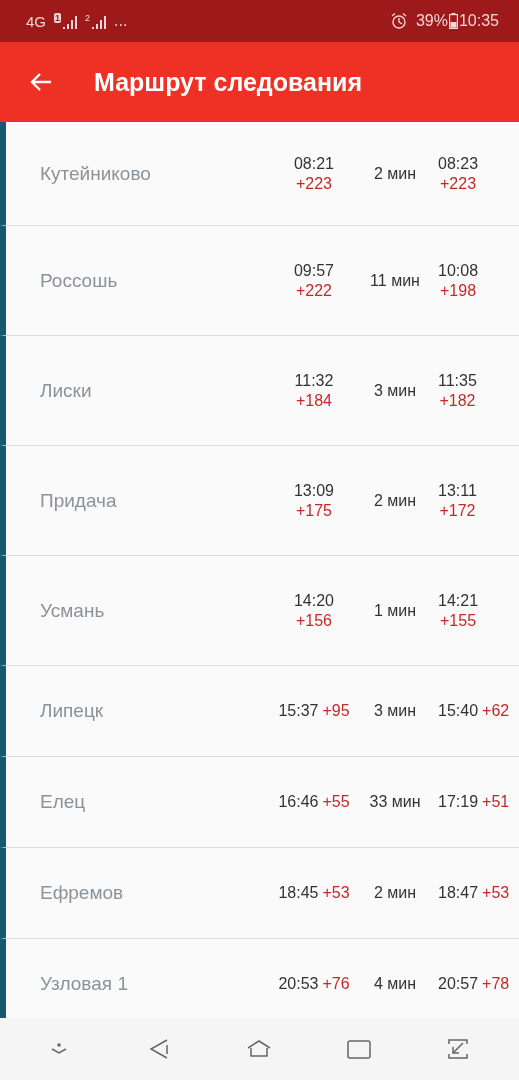 The height and width of the screenshot is (1080, 519). Describe the element at coordinates (457, 510) in the screenshot. I see `delay-minutes: +172` at that location.